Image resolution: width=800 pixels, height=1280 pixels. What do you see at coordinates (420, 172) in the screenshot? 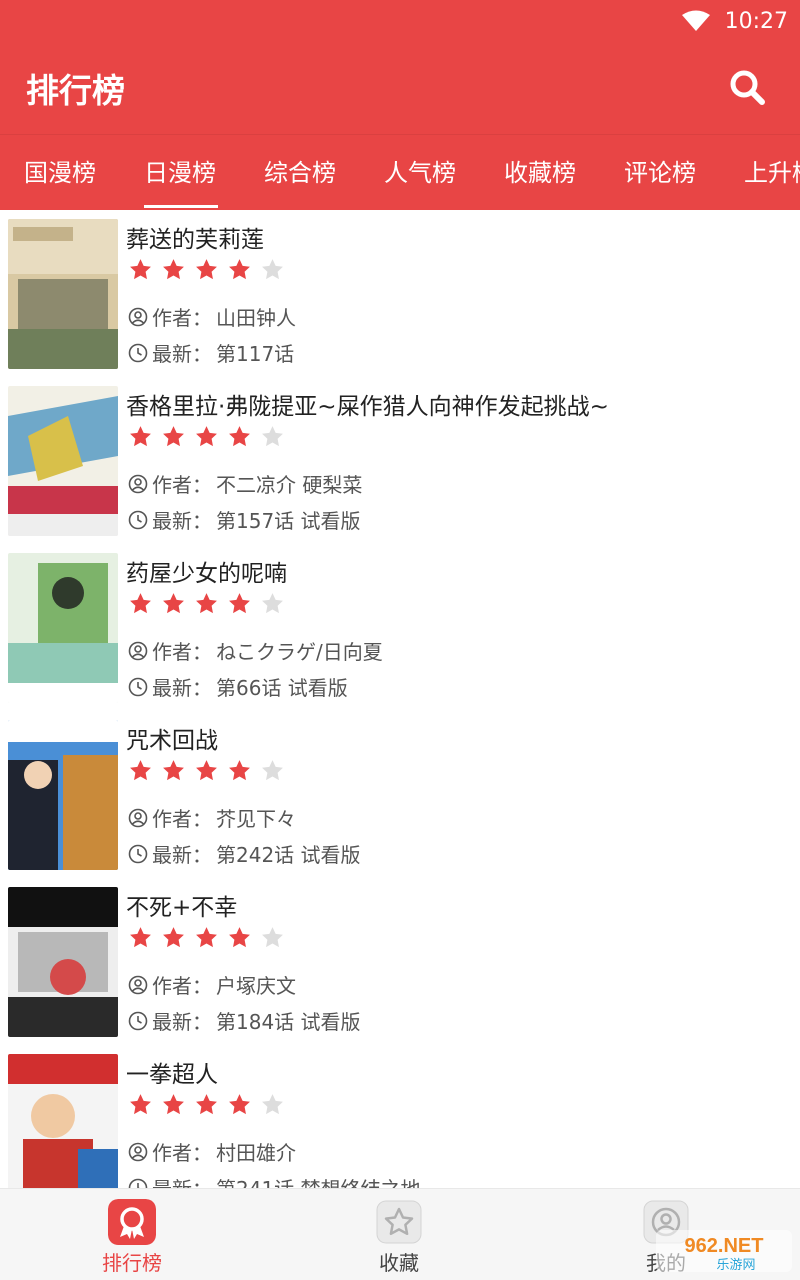
I see `tab-renqi: 人气榜` at bounding box center [420, 172].